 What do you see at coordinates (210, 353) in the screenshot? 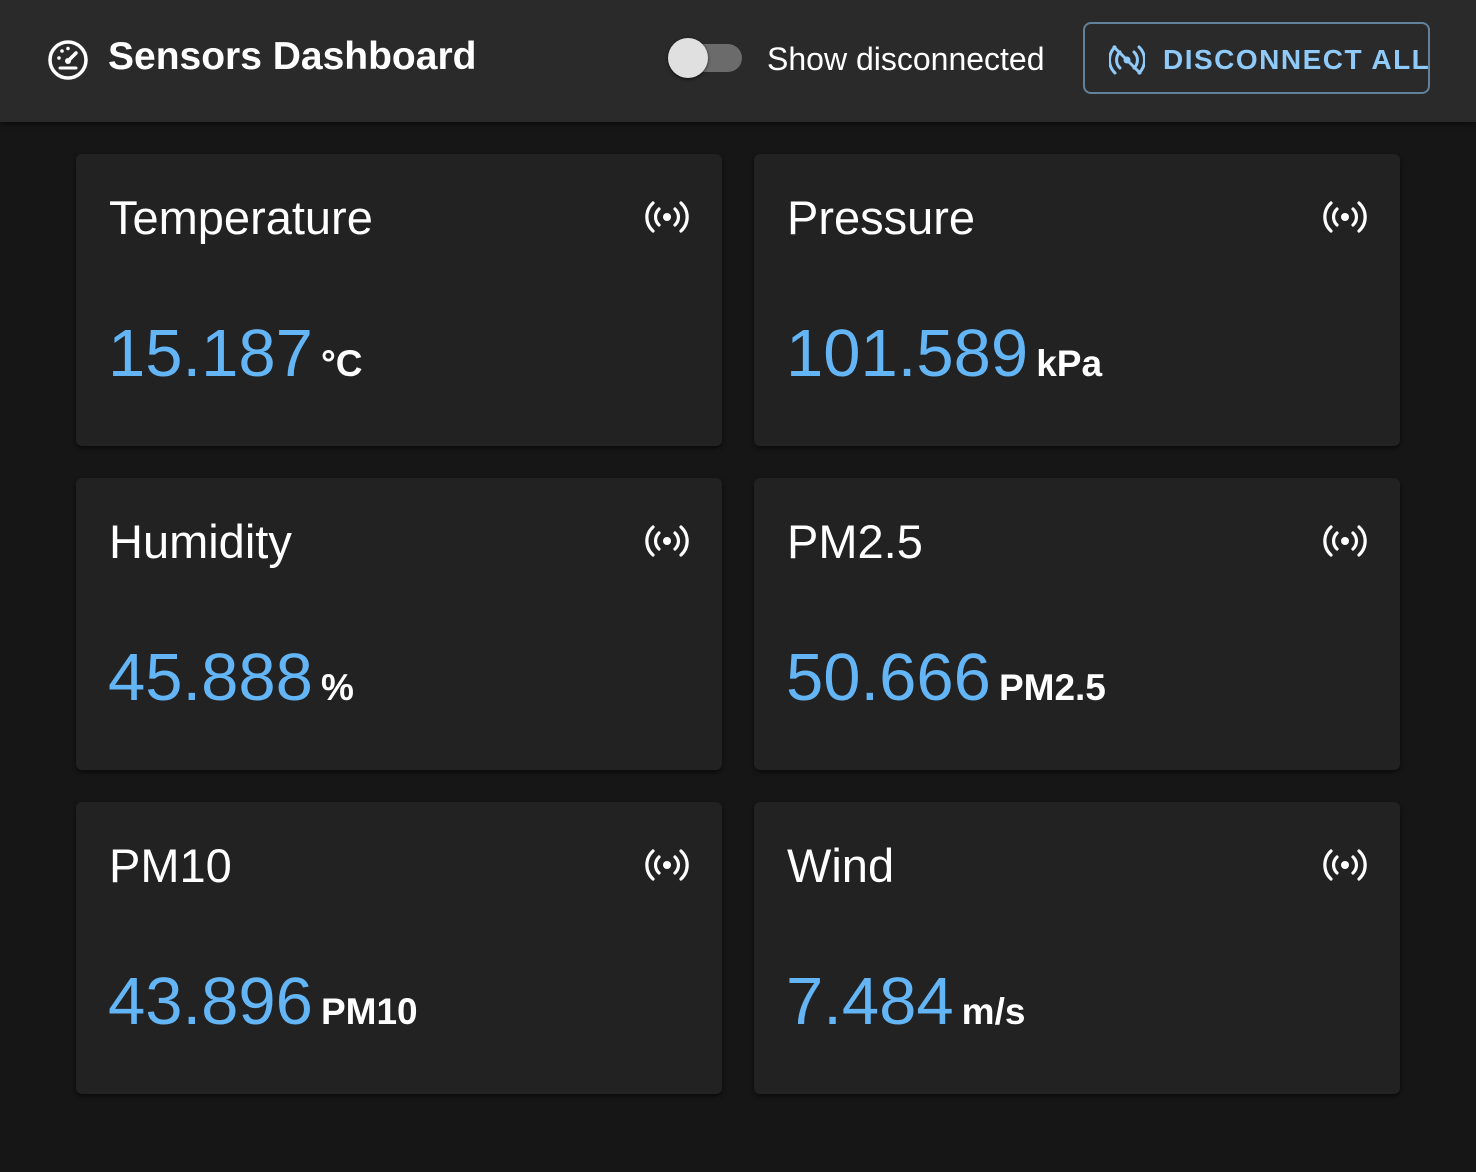
I see `sensor-value: 15.187` at bounding box center [210, 353].